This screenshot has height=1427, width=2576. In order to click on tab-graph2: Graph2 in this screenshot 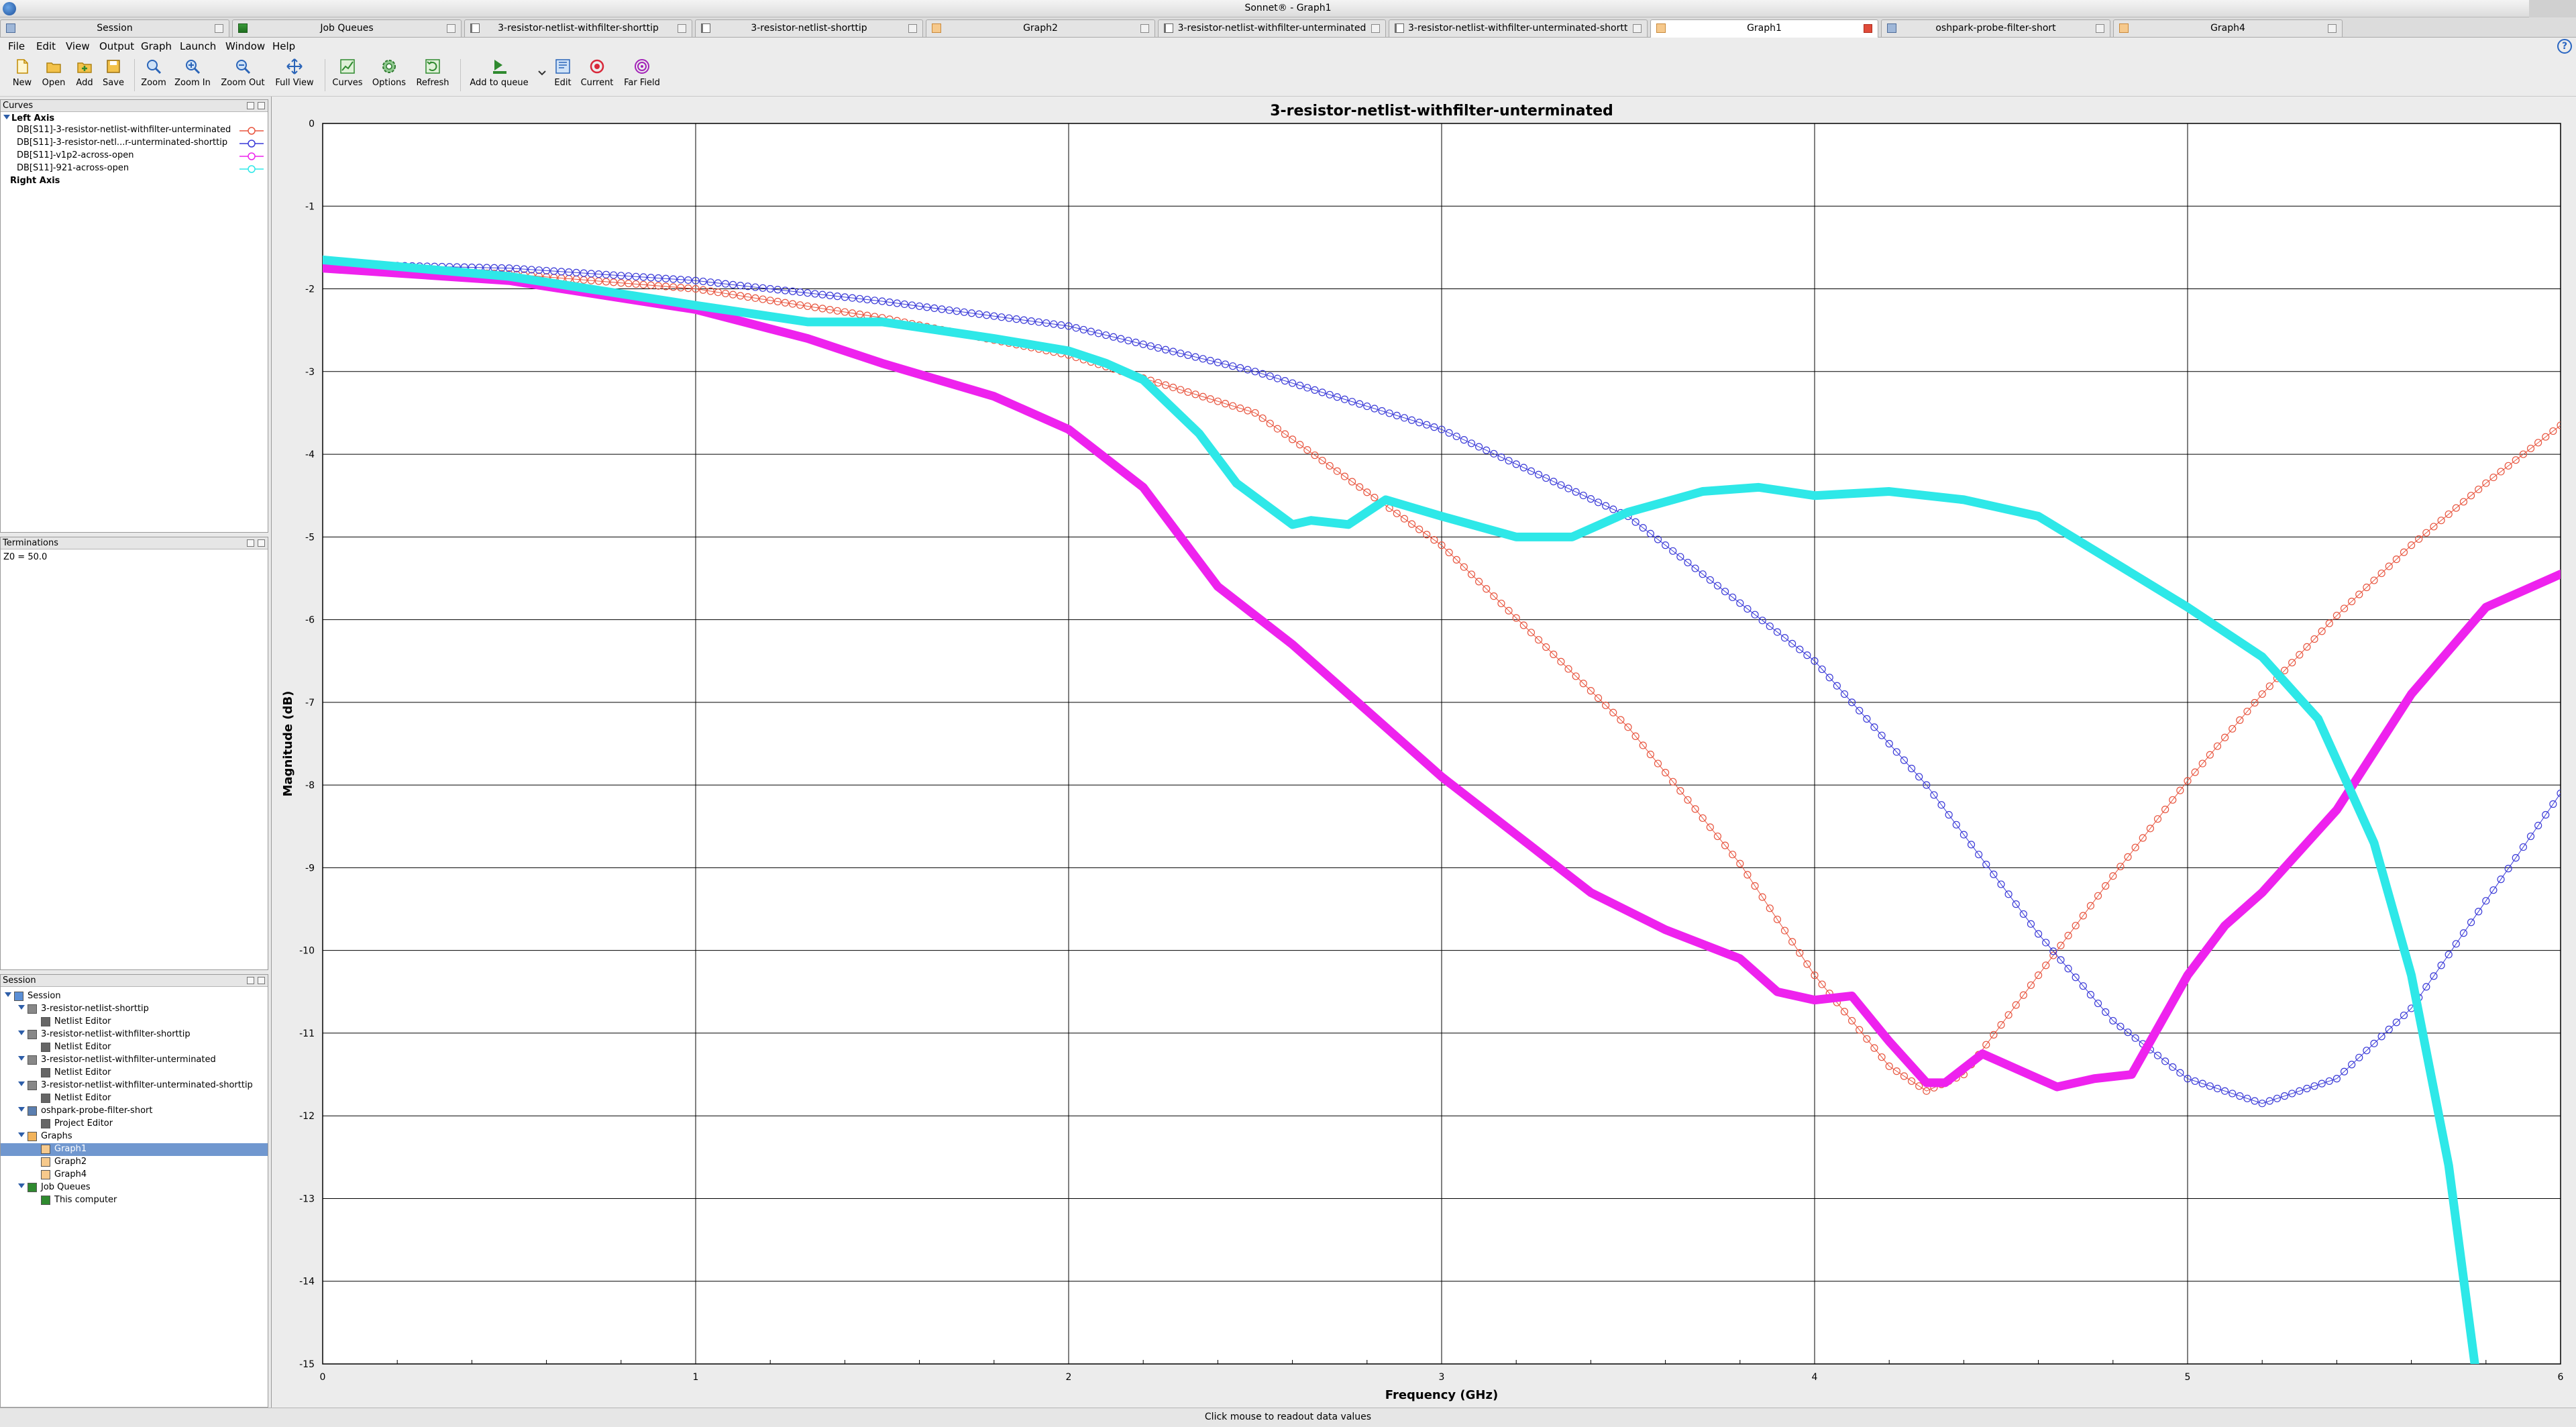, I will do `click(1040, 28)`.